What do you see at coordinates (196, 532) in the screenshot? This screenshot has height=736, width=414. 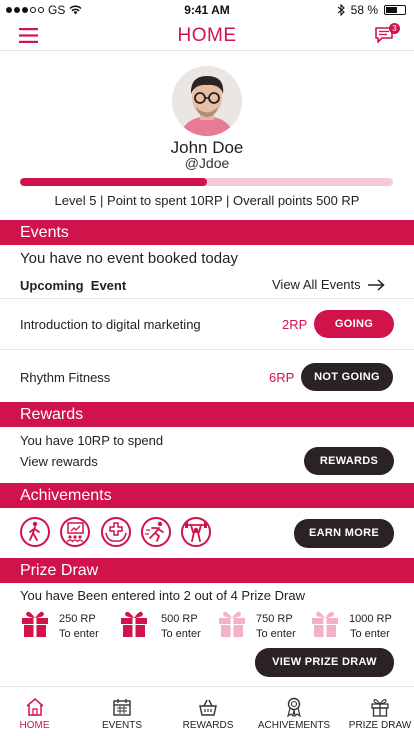 I see `weightlifting-icon` at bounding box center [196, 532].